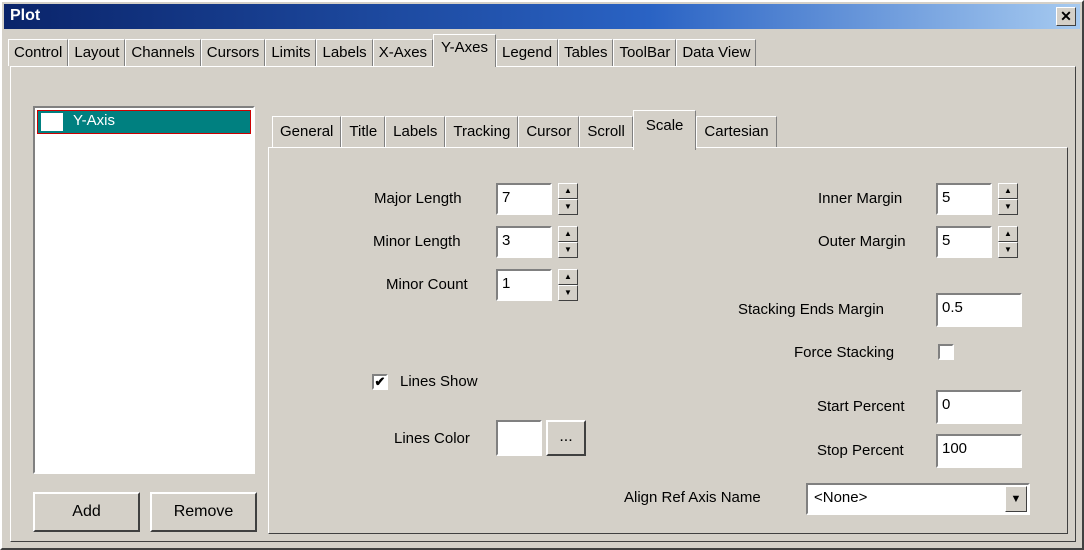 This screenshot has height=550, width=1084. Describe the element at coordinates (38, 52) in the screenshot. I see `tab-control: Control` at that location.